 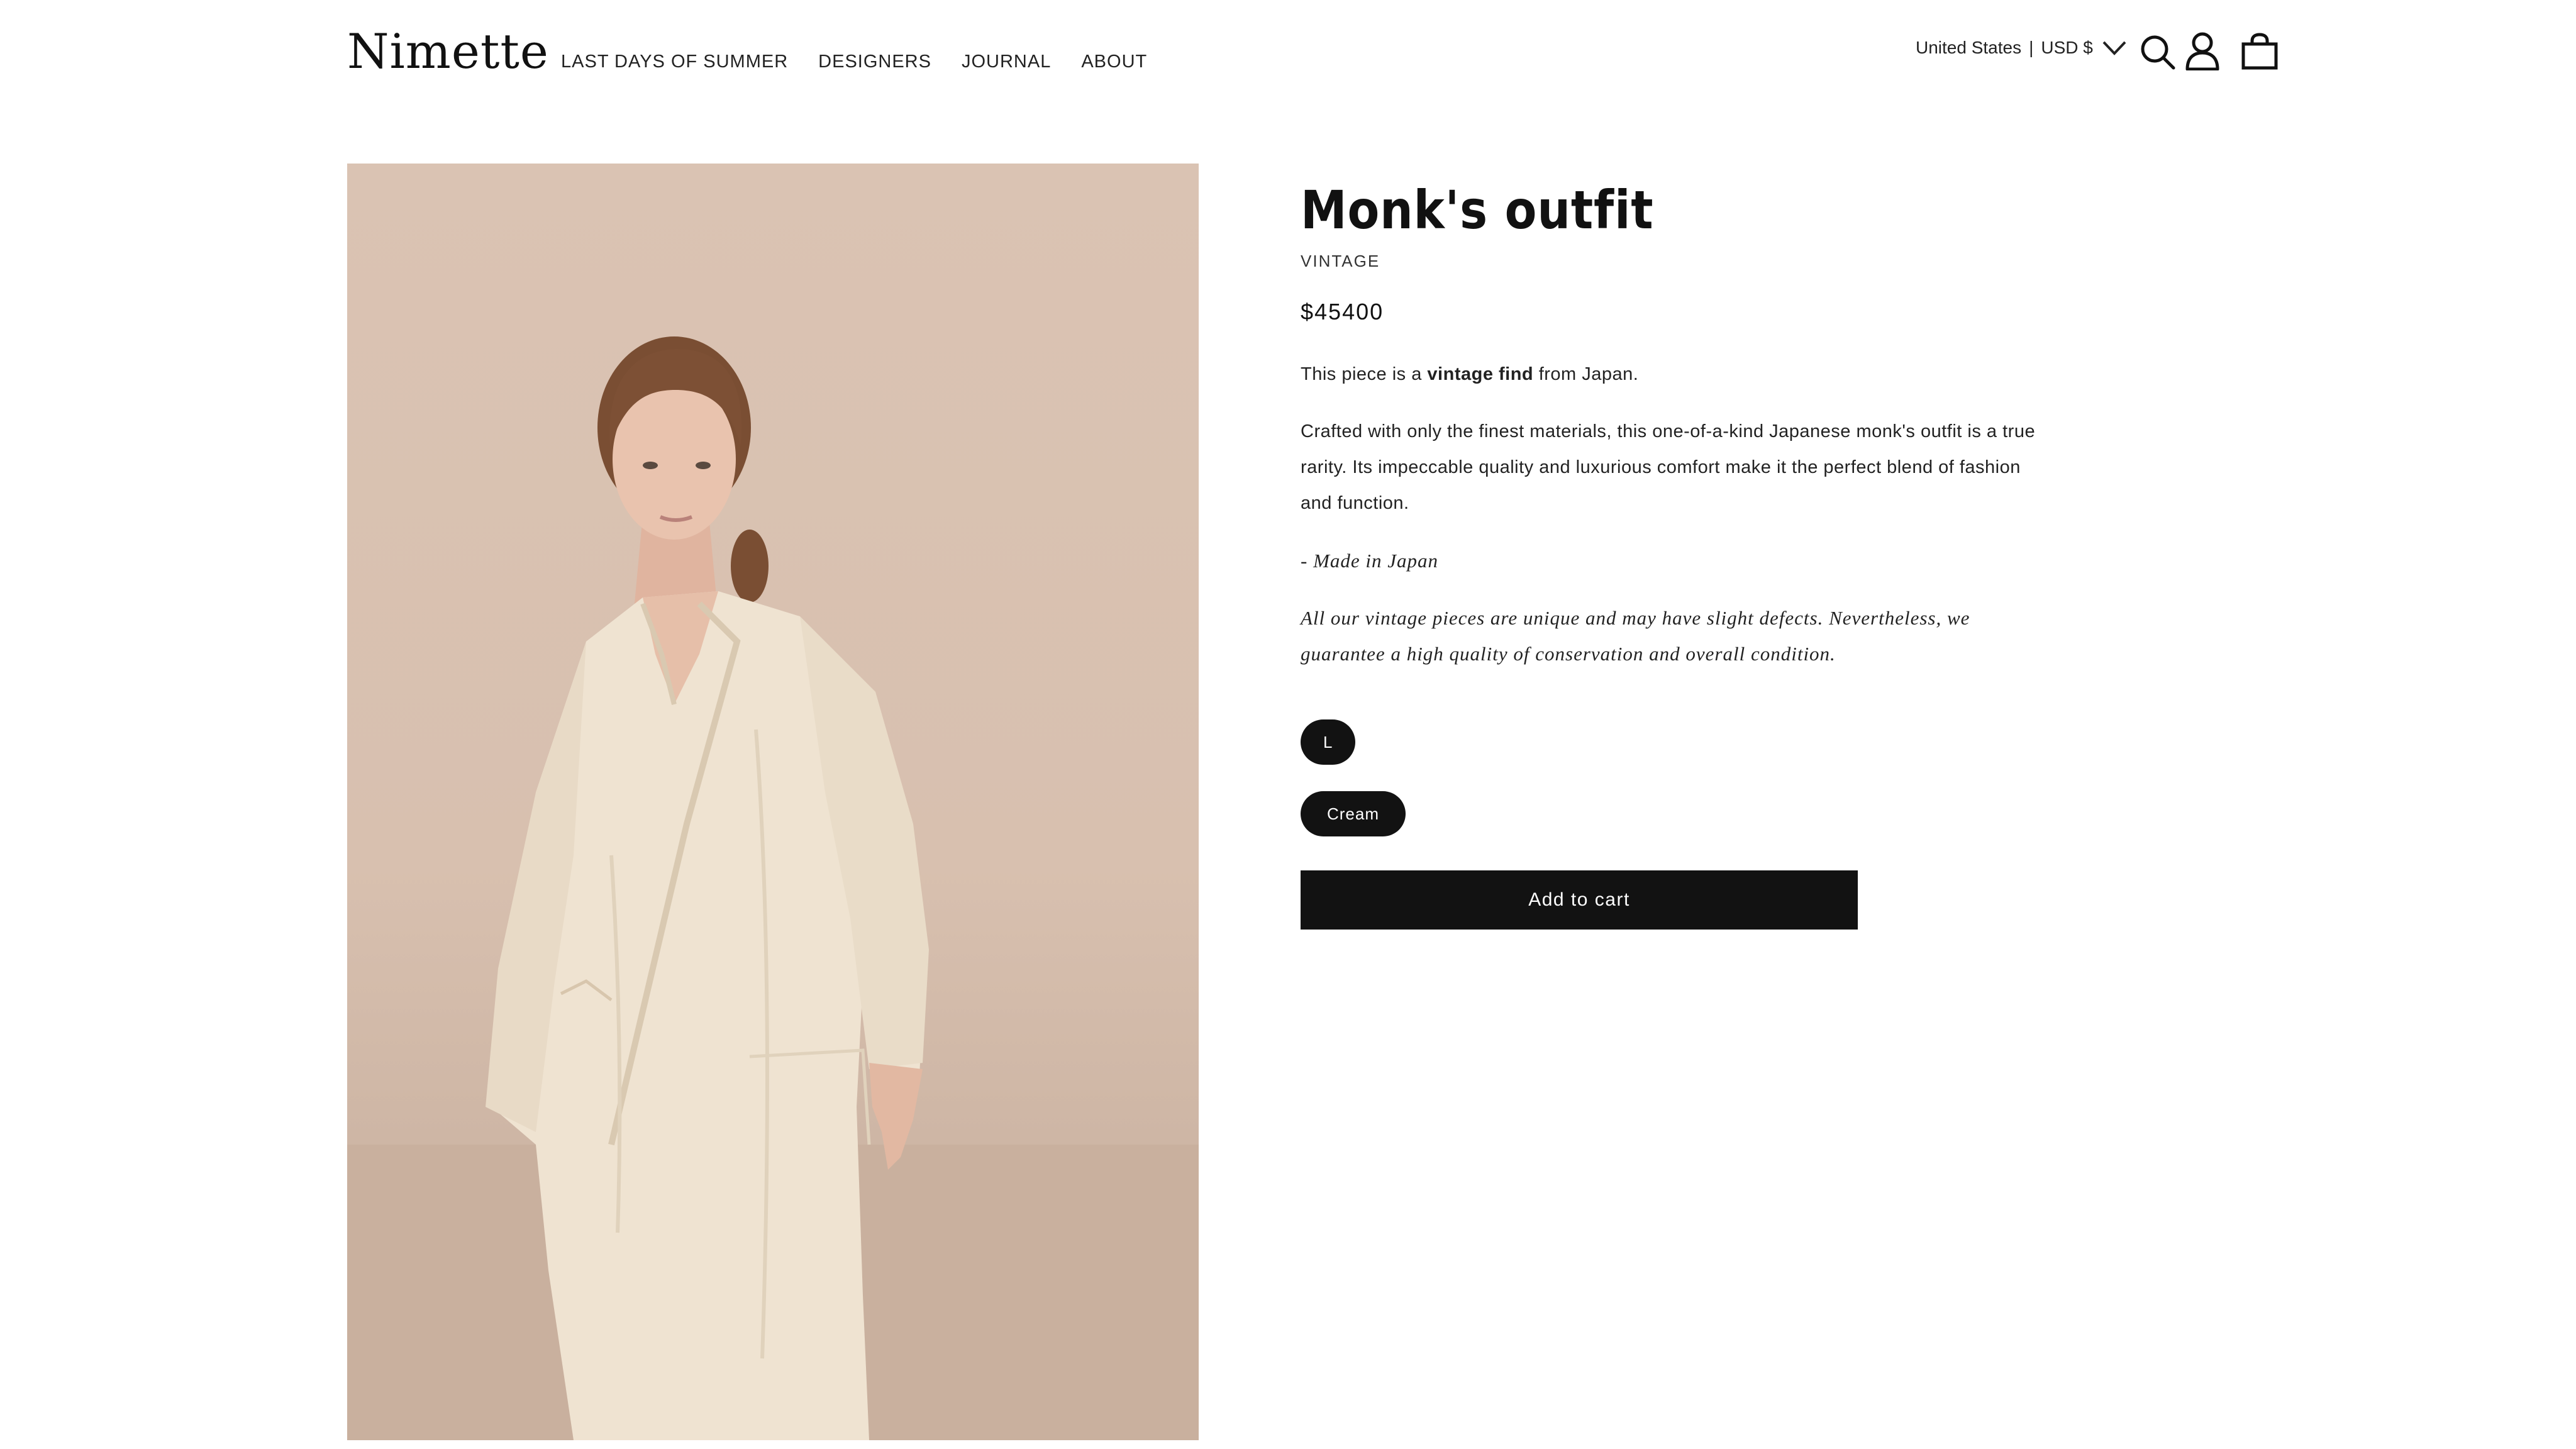 What do you see at coordinates (1361, 374) in the screenshot?
I see `intro-prefix: This piece is a` at bounding box center [1361, 374].